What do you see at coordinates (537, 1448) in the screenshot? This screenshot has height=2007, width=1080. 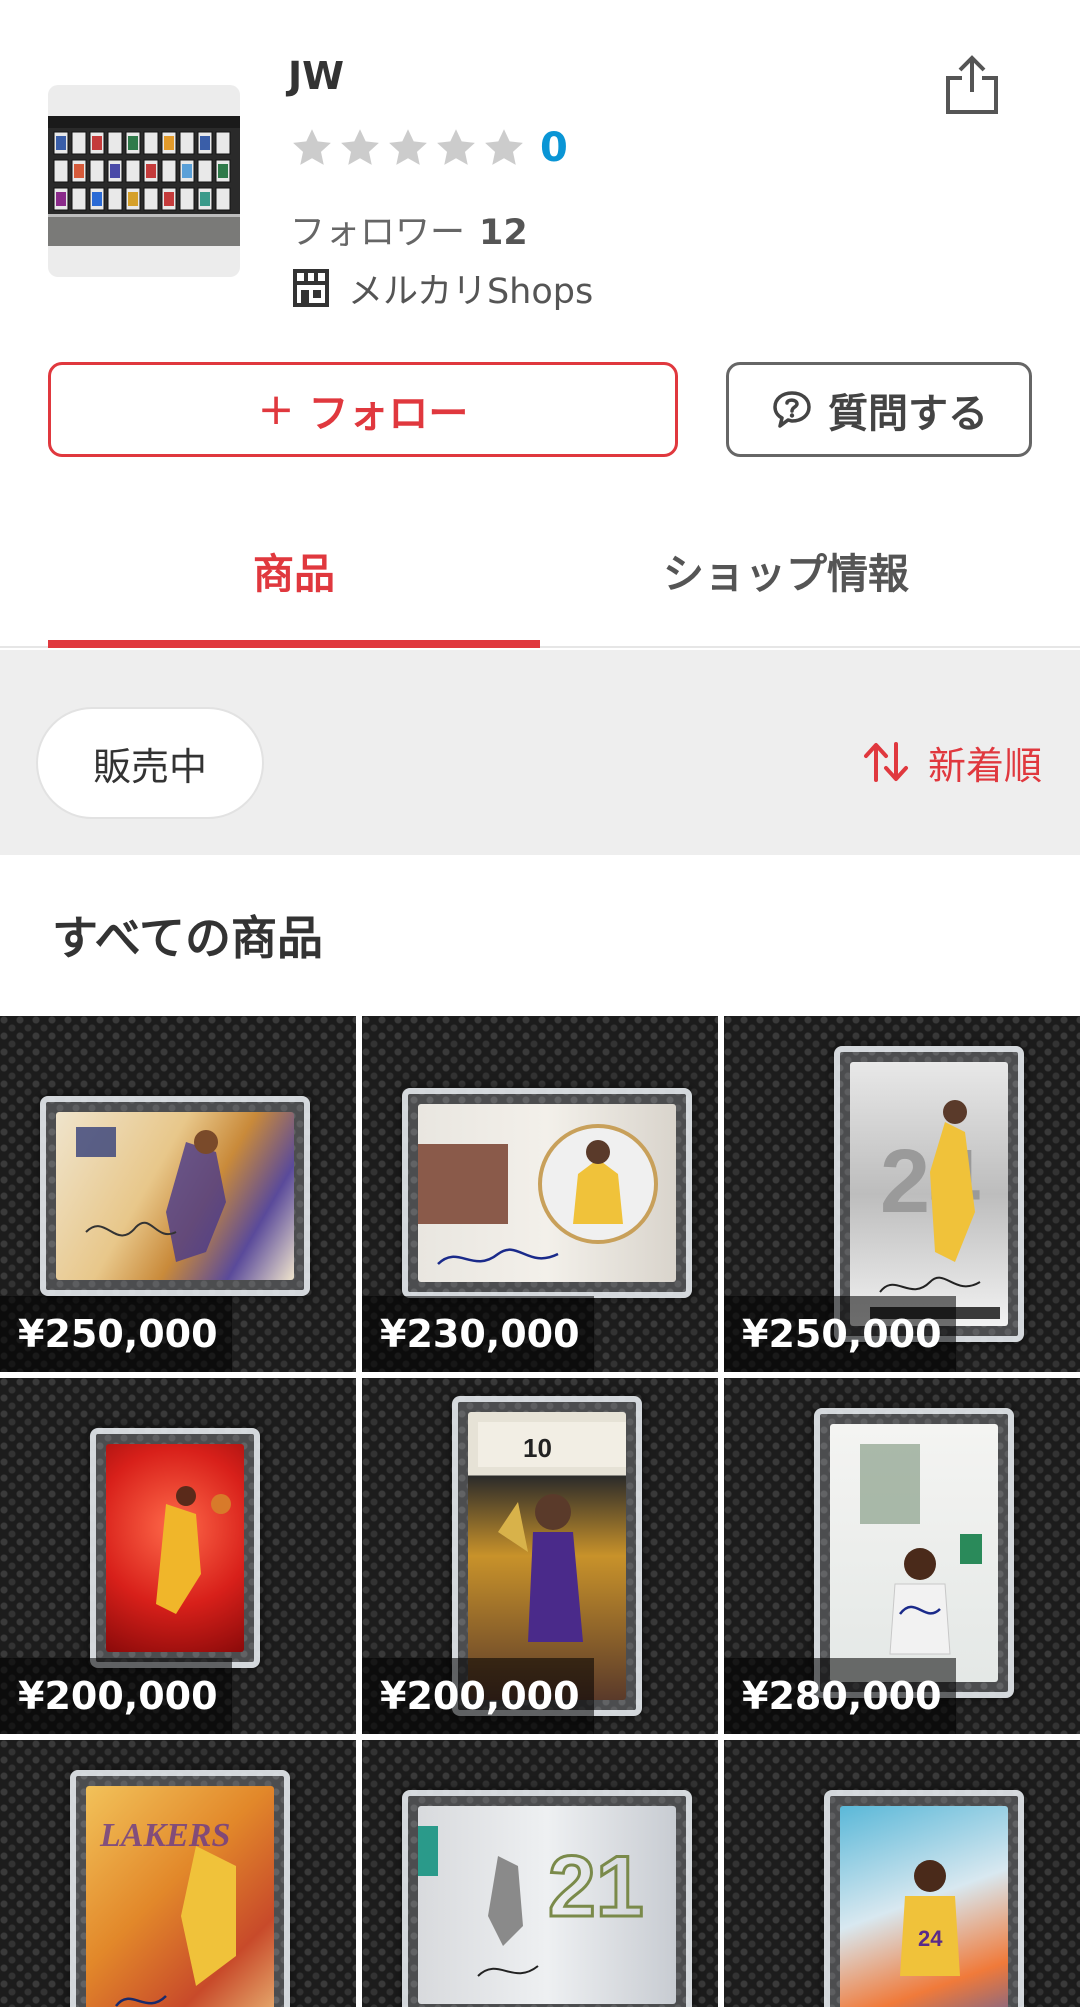 I see `svg-text: 10` at bounding box center [537, 1448].